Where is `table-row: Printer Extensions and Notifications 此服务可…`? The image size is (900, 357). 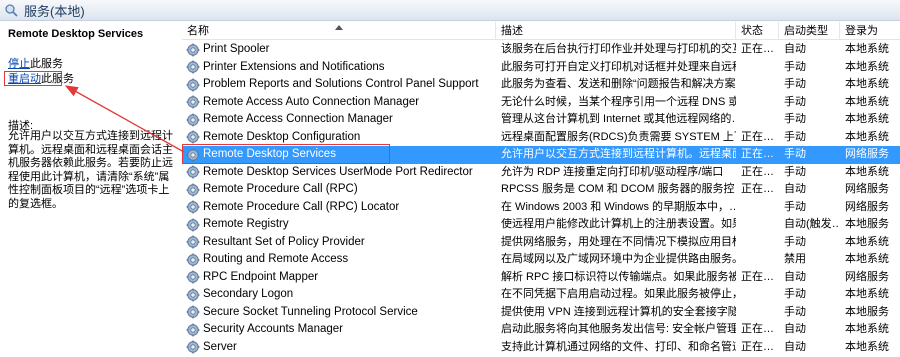
table-row: Printer Extensions and Notifications 此服务可… is located at coordinates (541, 68).